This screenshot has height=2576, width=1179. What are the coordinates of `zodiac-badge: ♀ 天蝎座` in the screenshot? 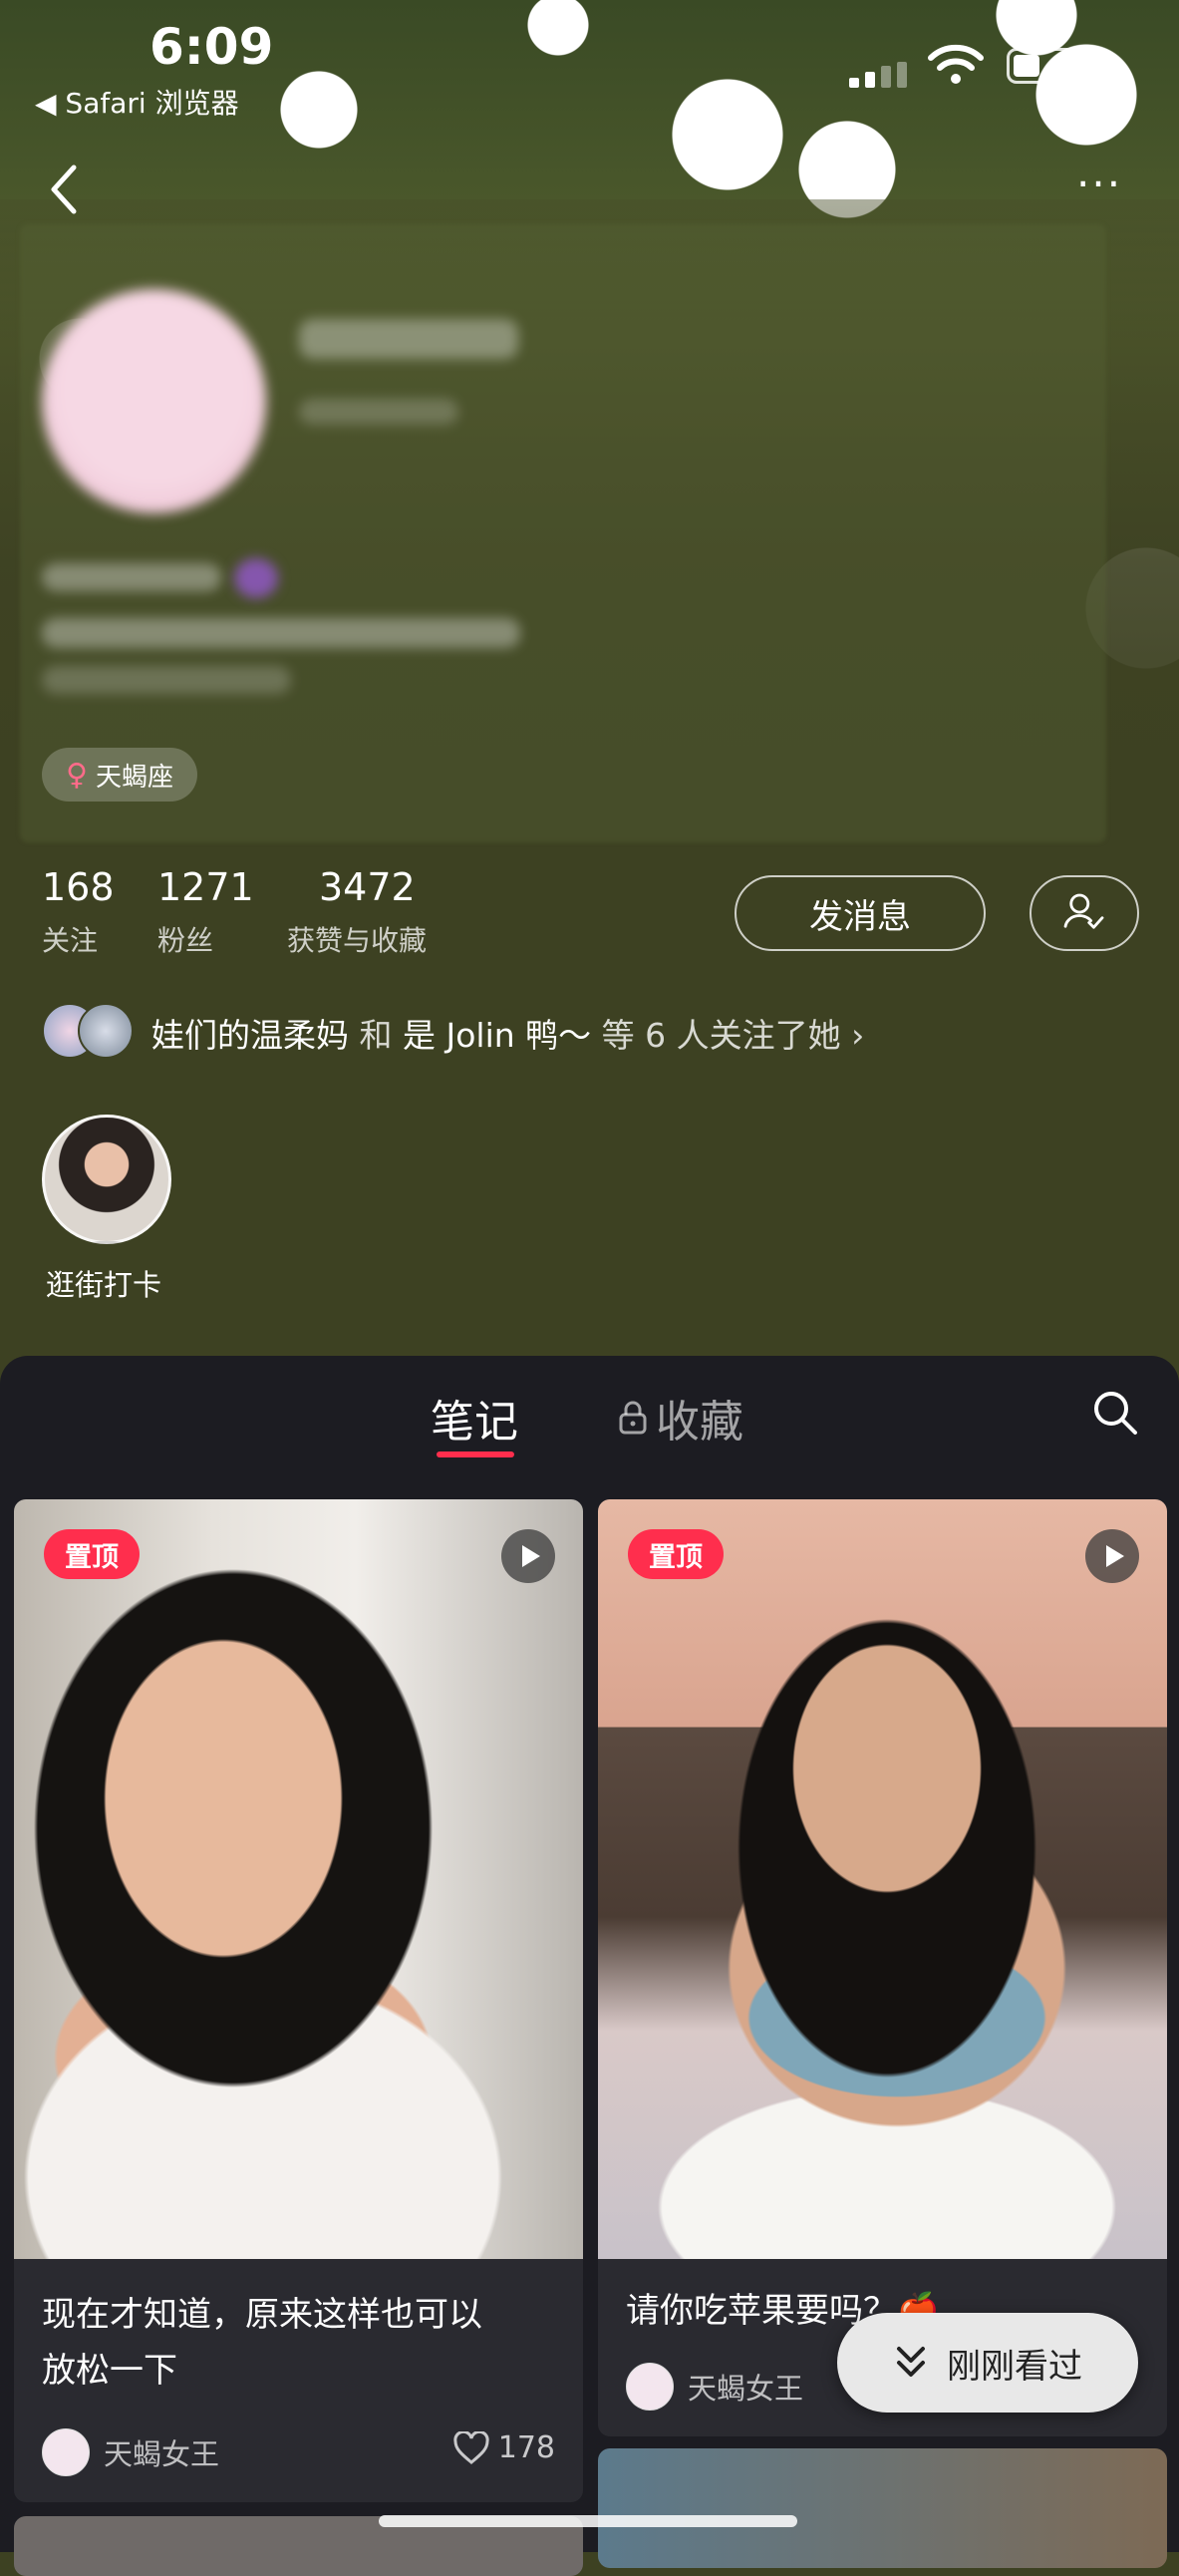 It's located at (120, 775).